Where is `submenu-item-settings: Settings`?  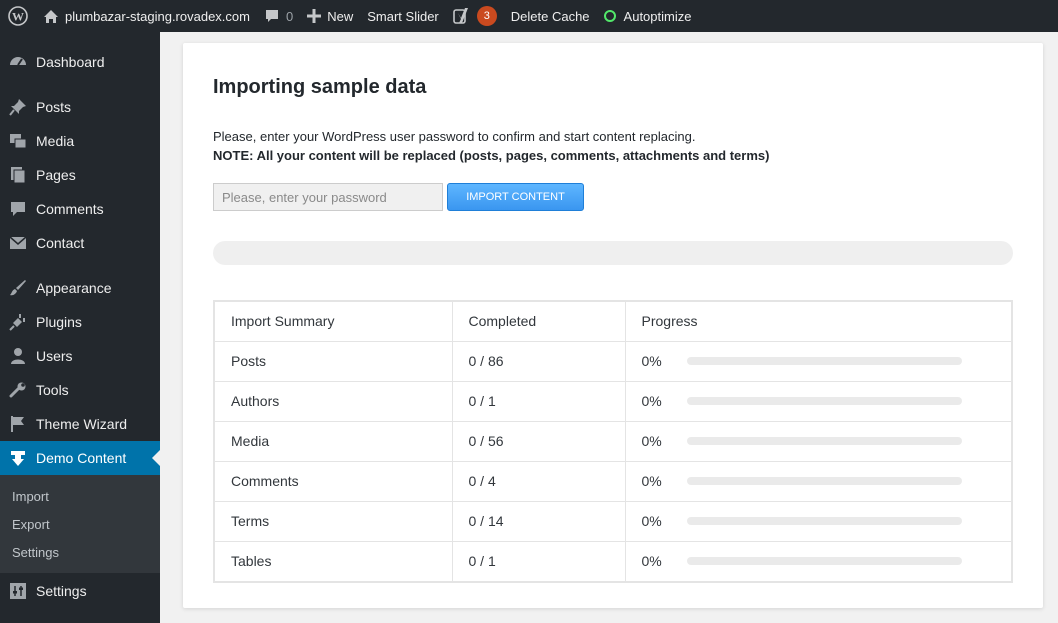 submenu-item-settings: Settings is located at coordinates (35, 552).